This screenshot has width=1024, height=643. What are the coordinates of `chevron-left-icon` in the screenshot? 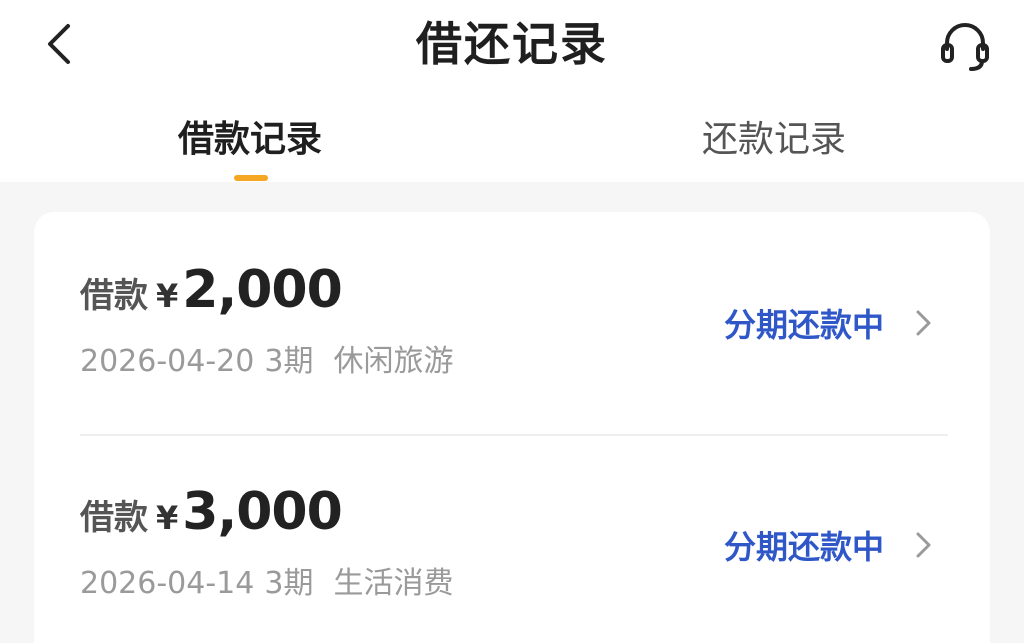 It's located at (59, 44).